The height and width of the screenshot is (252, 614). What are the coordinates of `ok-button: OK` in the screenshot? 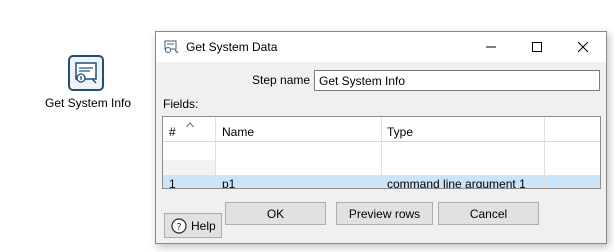 It's located at (275, 213).